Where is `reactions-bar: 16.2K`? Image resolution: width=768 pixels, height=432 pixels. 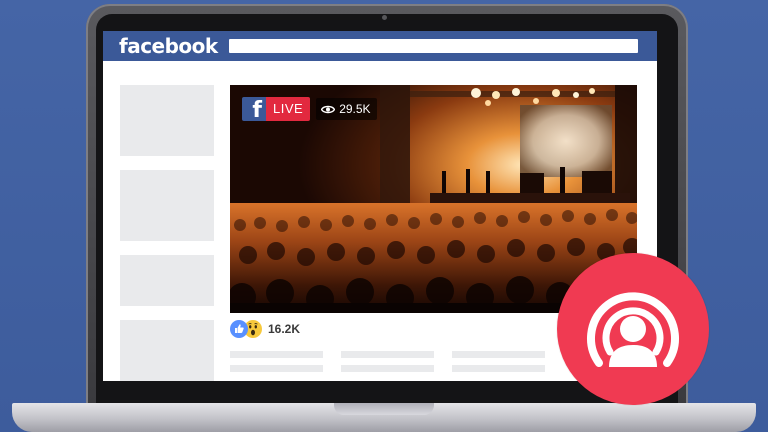 reactions-bar: 16.2K is located at coordinates (265, 329).